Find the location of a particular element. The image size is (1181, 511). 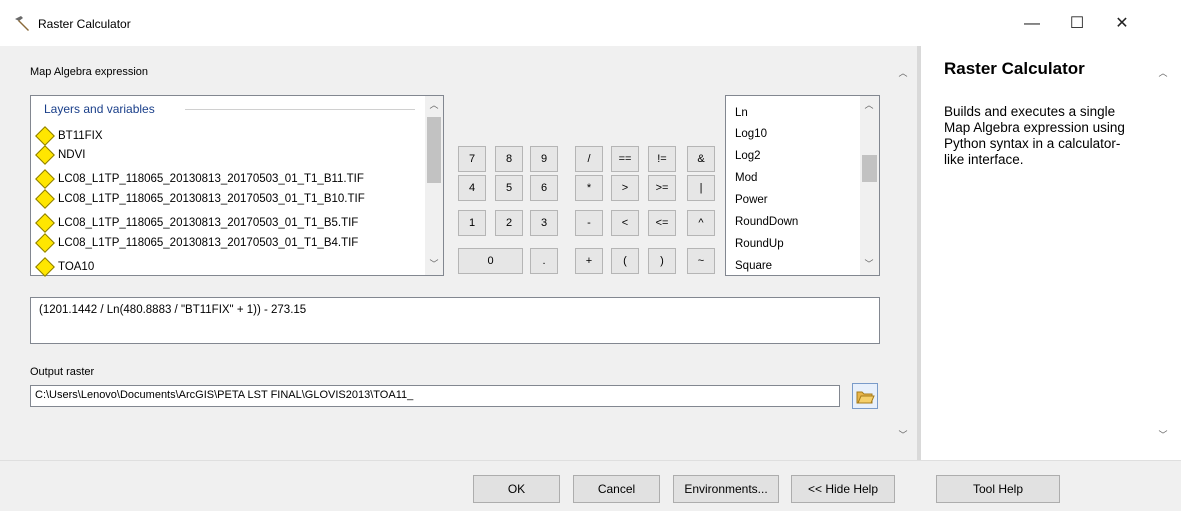

calc-close-paren-button: ) is located at coordinates (662, 261).